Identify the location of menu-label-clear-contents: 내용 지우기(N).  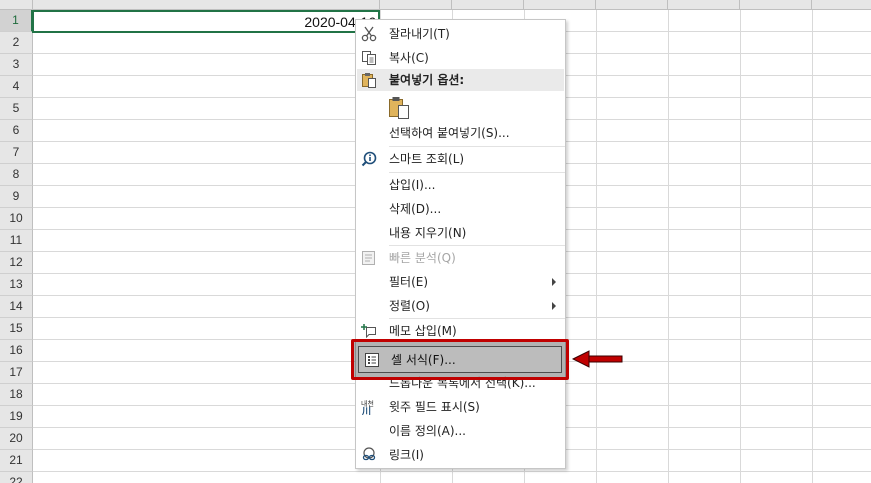
(428, 233).